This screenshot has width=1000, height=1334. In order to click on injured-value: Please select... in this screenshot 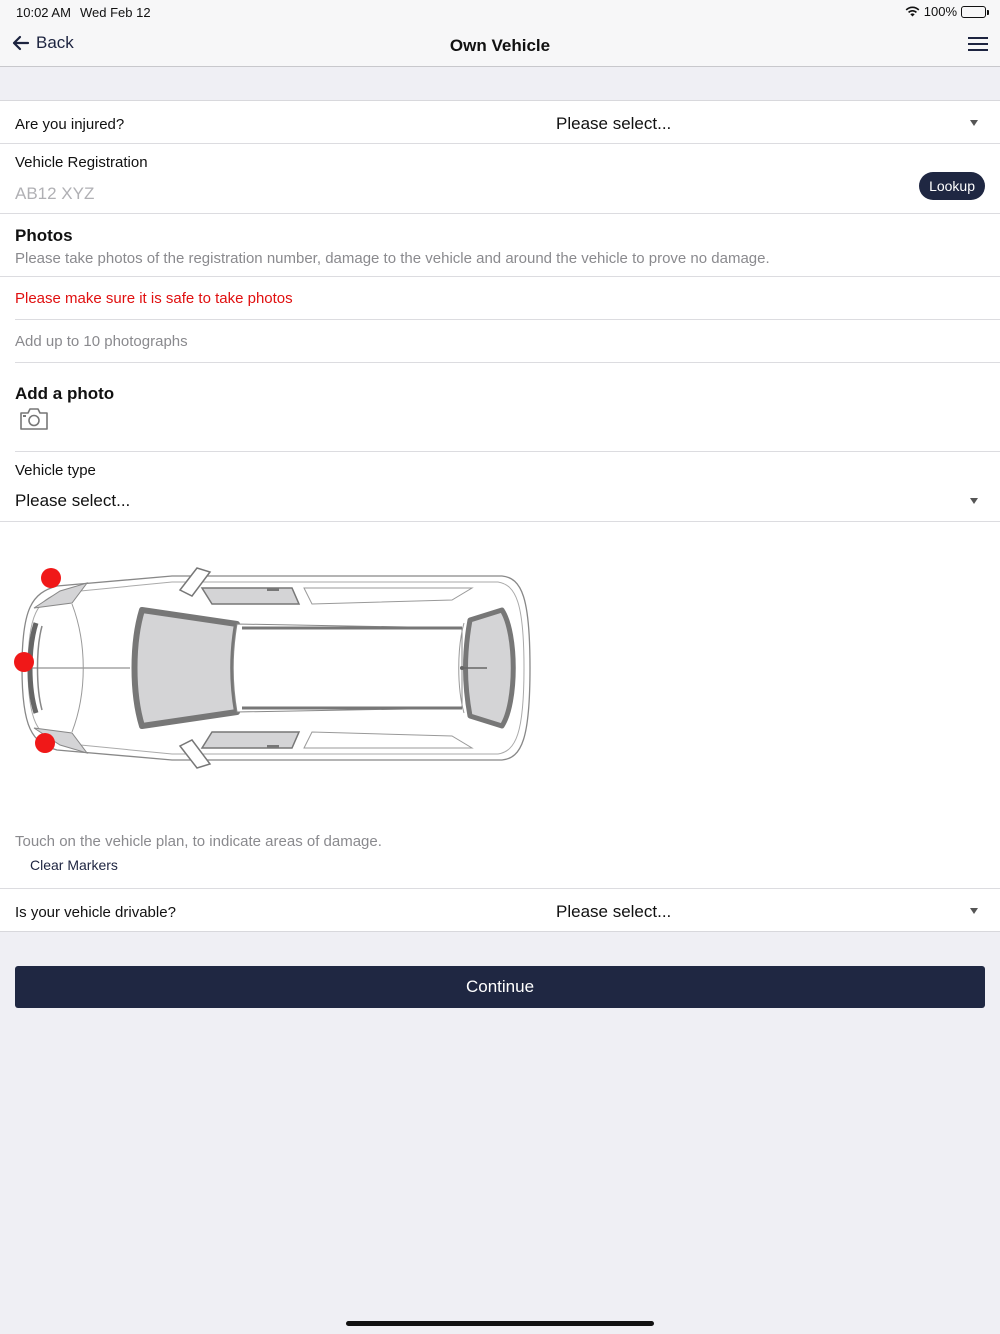, I will do `click(613, 124)`.